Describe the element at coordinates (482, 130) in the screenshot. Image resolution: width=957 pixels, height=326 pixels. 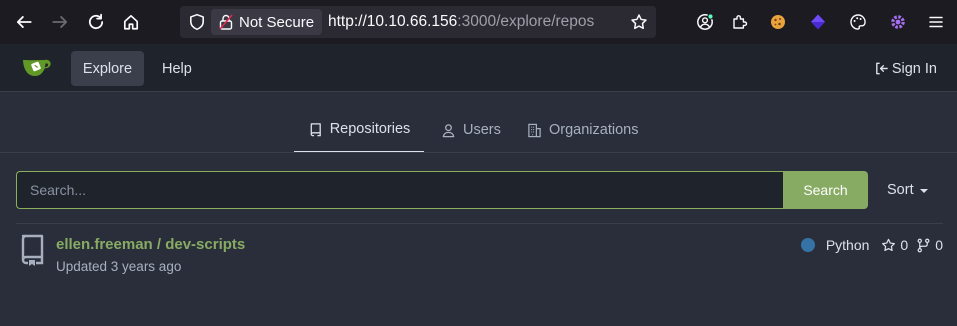
I see `tab-label: Users` at that location.